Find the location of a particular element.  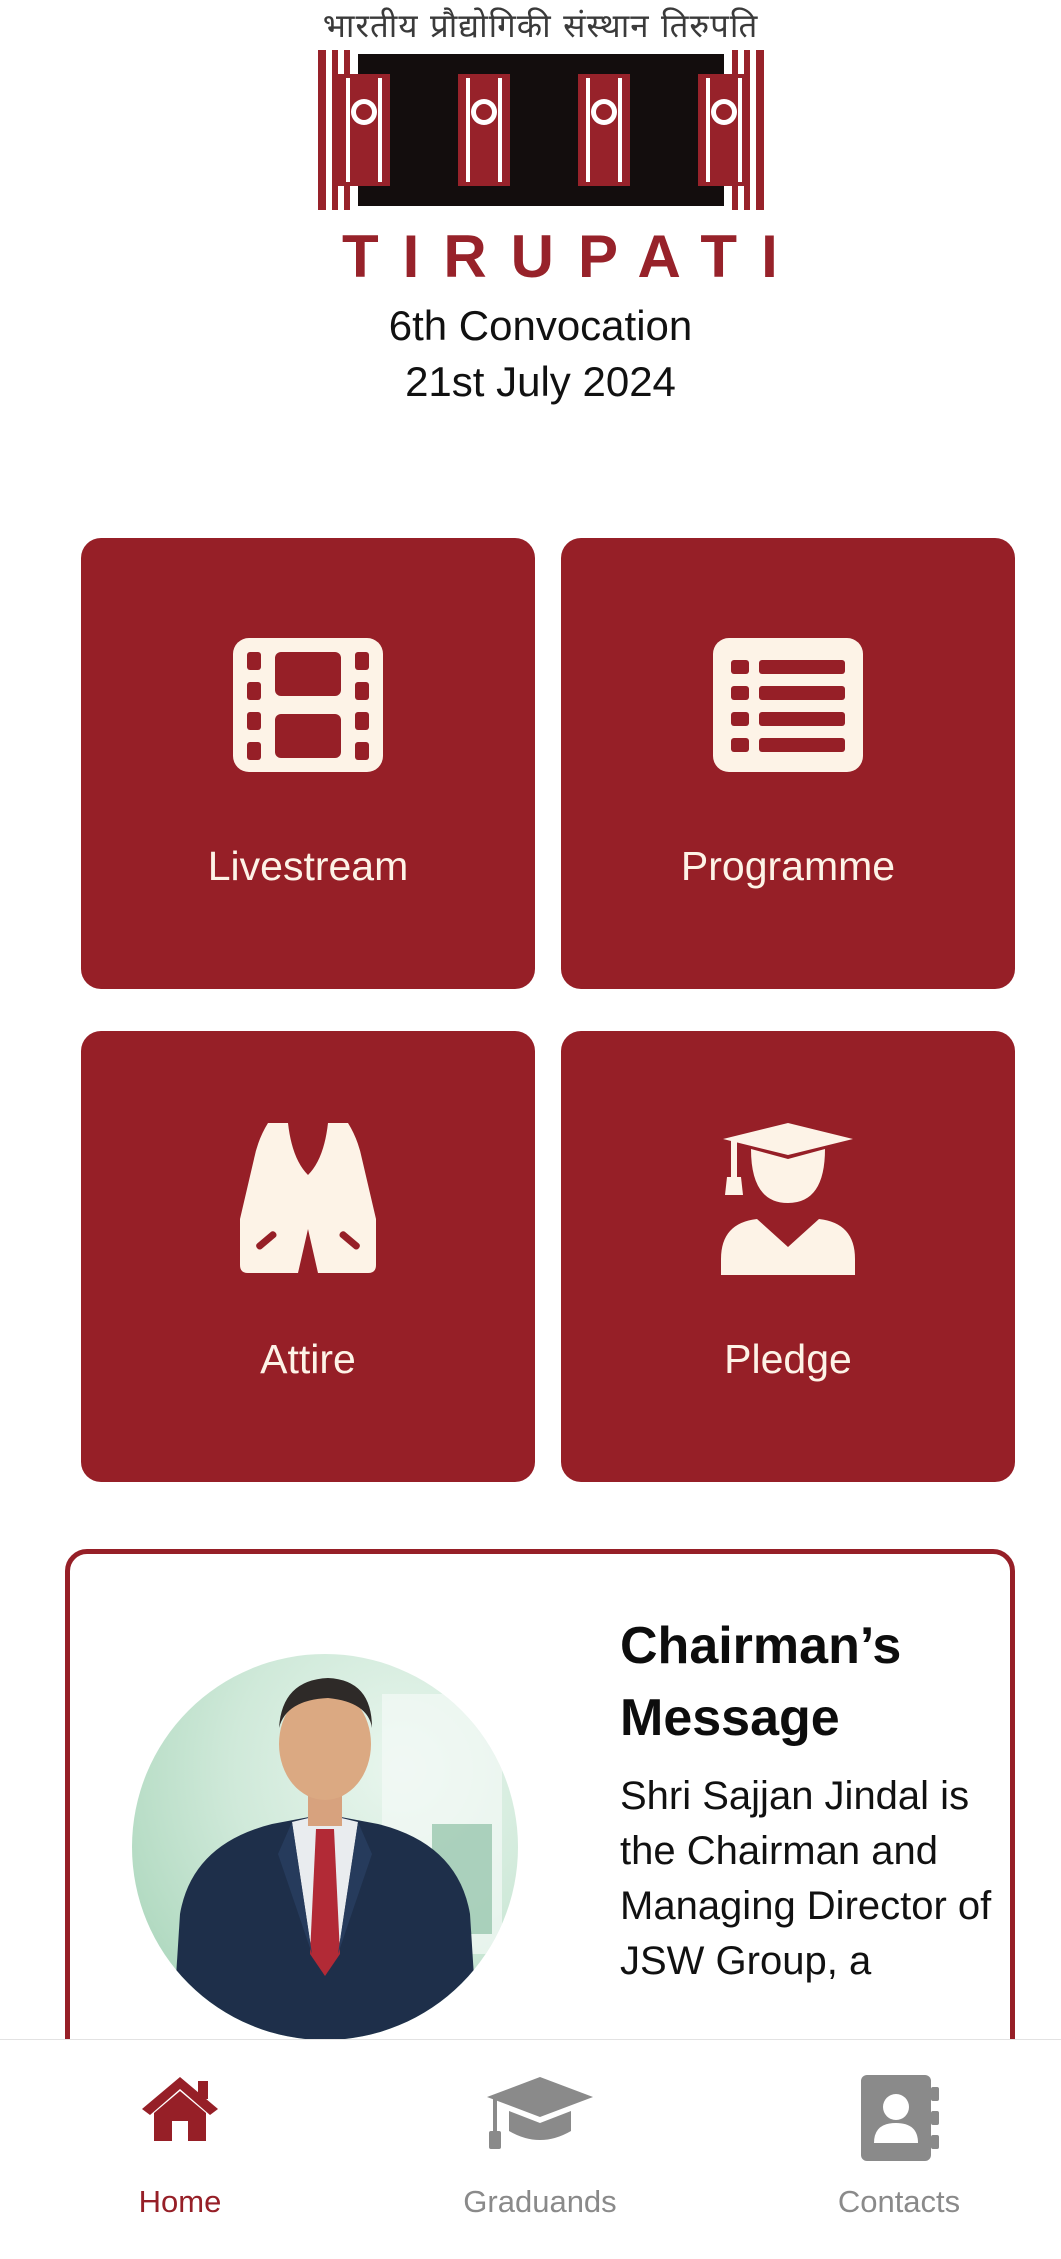

vest-icon is located at coordinates (308, 1196).